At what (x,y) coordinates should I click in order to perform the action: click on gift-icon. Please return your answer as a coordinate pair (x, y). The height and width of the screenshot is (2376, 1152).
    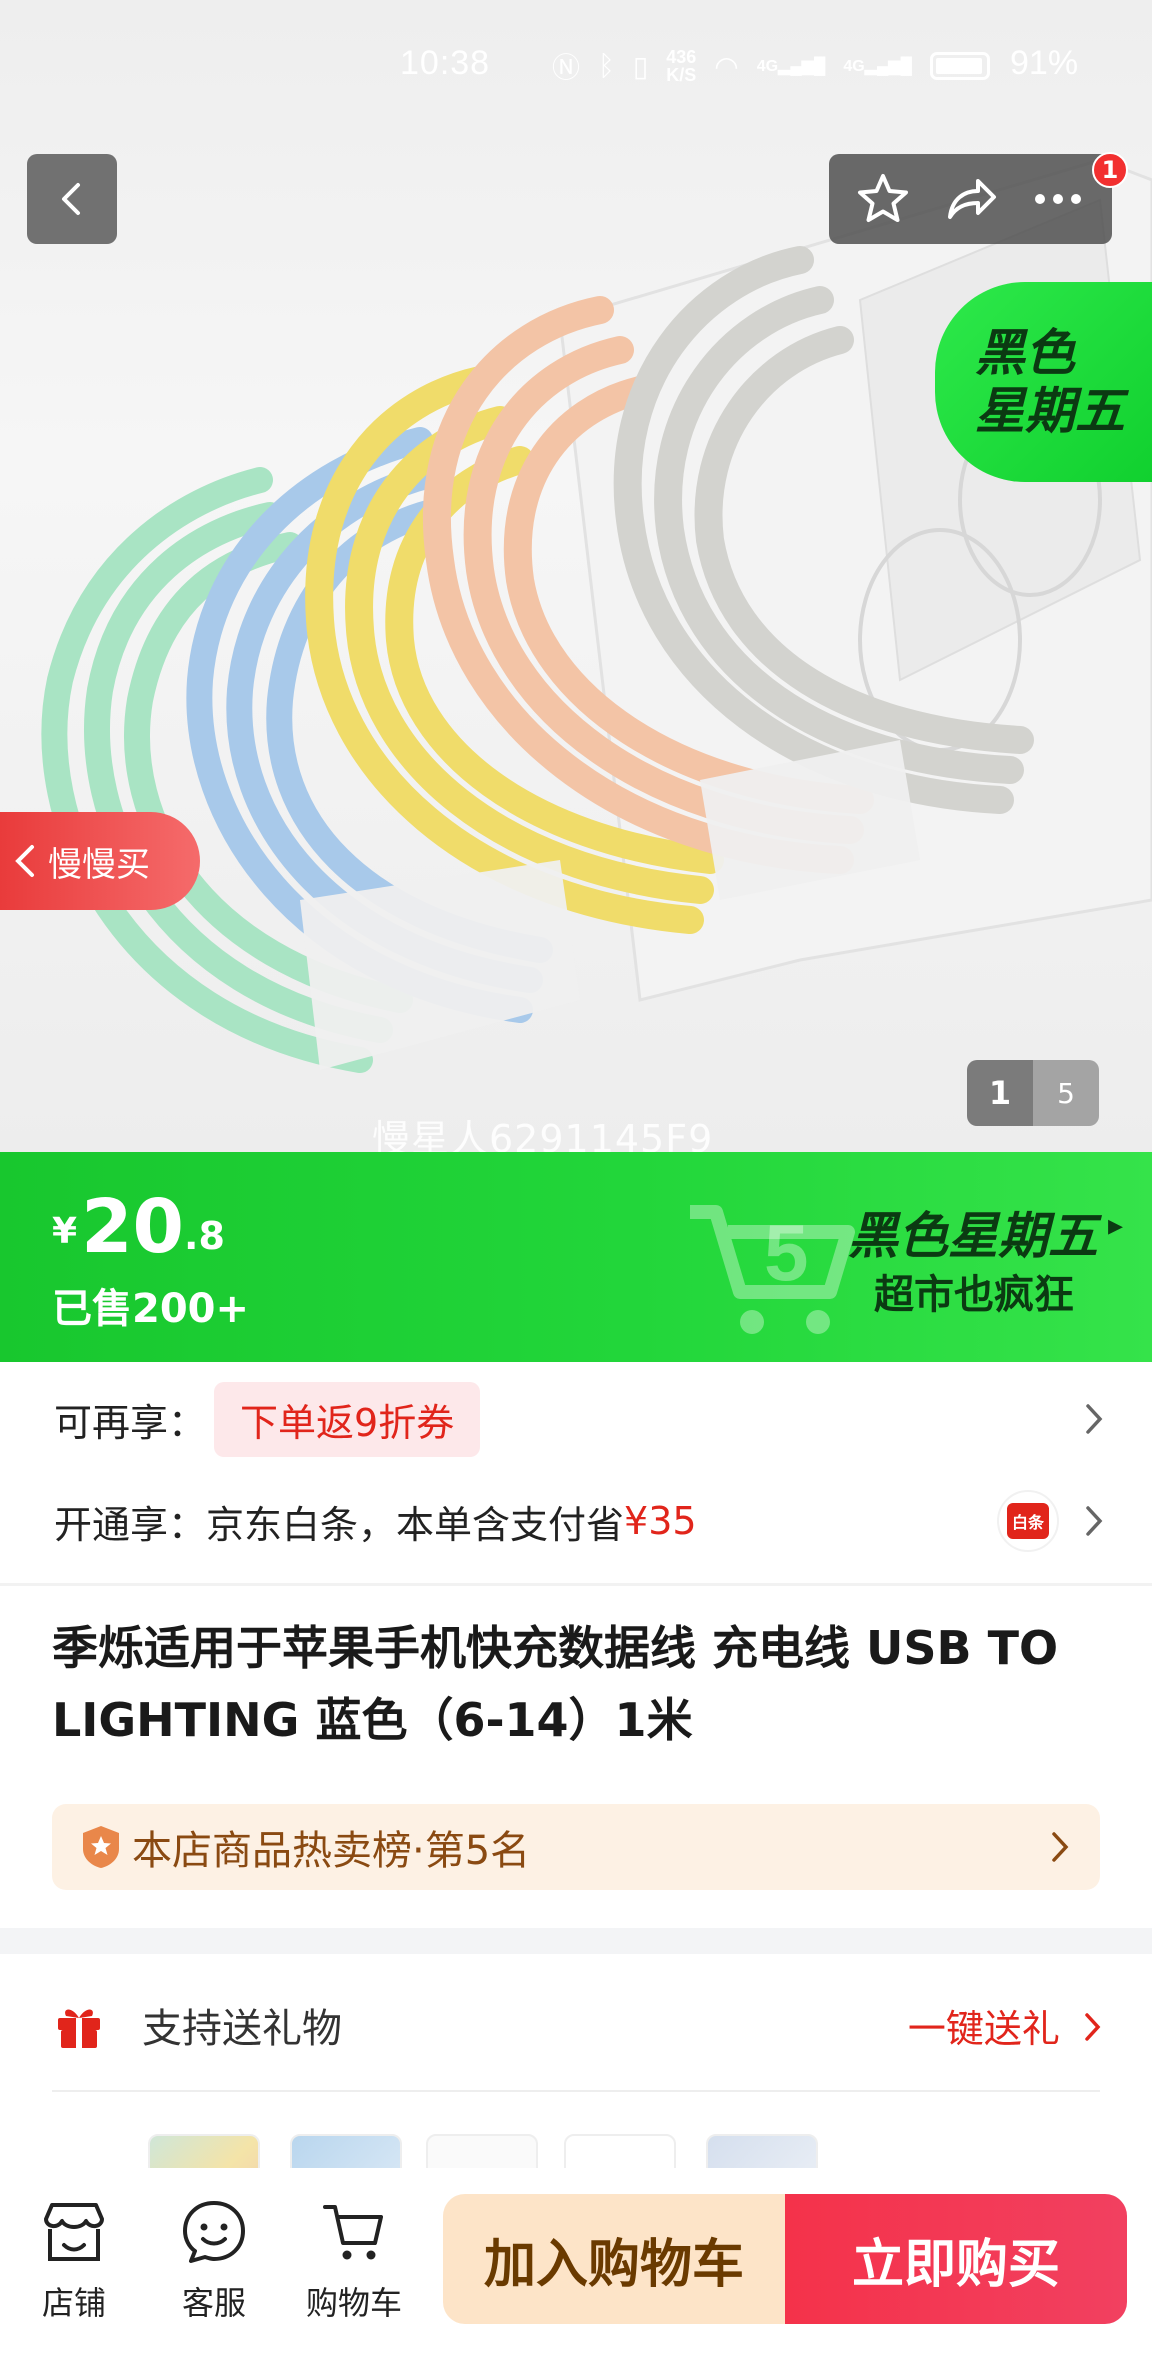
    Looking at the image, I should click on (79, 2028).